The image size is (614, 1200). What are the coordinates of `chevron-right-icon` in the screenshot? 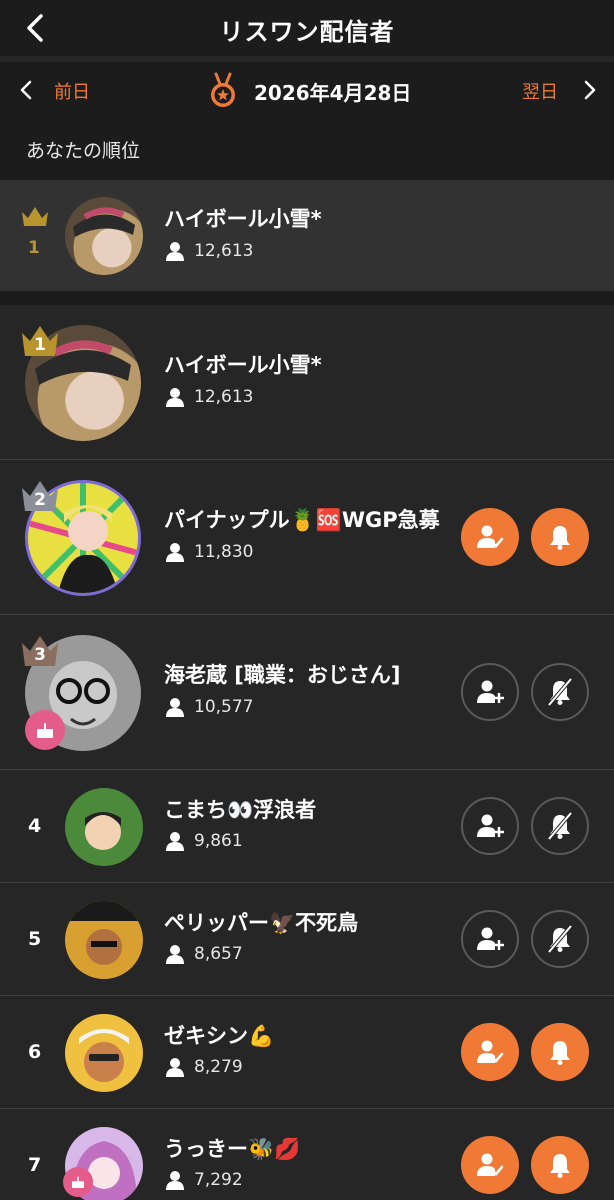 It's located at (590, 90).